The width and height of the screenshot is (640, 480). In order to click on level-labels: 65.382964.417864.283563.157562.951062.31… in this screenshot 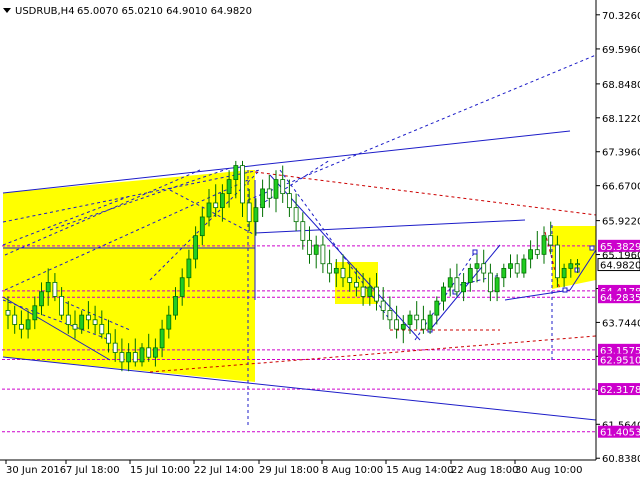, I will do `click(618, 339)`.